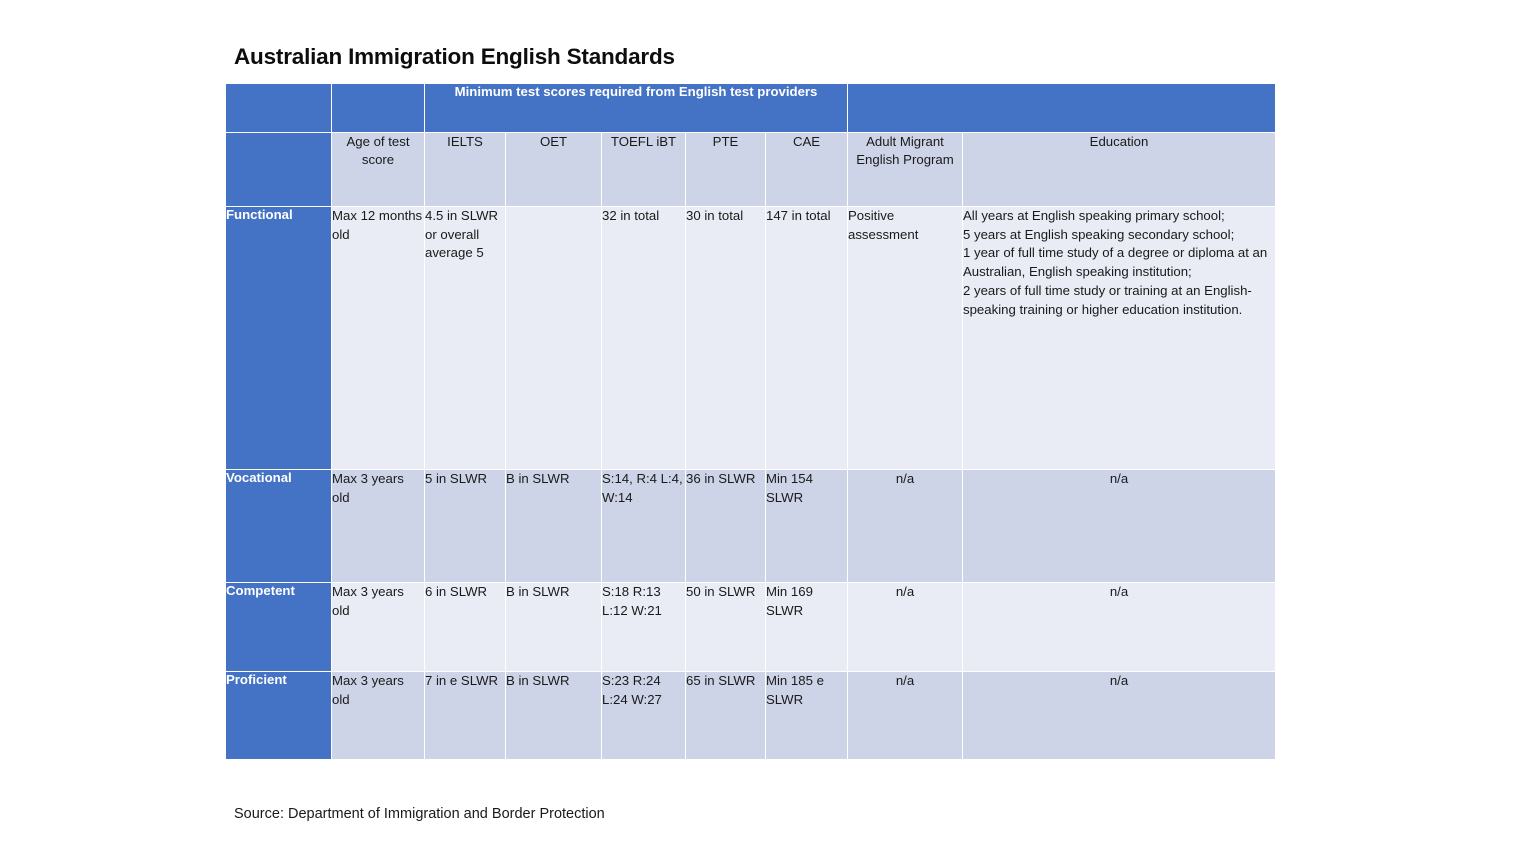 The width and height of the screenshot is (1536, 864). Describe the element at coordinates (643, 338) in the screenshot. I see `cell-functional-toefl: 32 in total` at that location.